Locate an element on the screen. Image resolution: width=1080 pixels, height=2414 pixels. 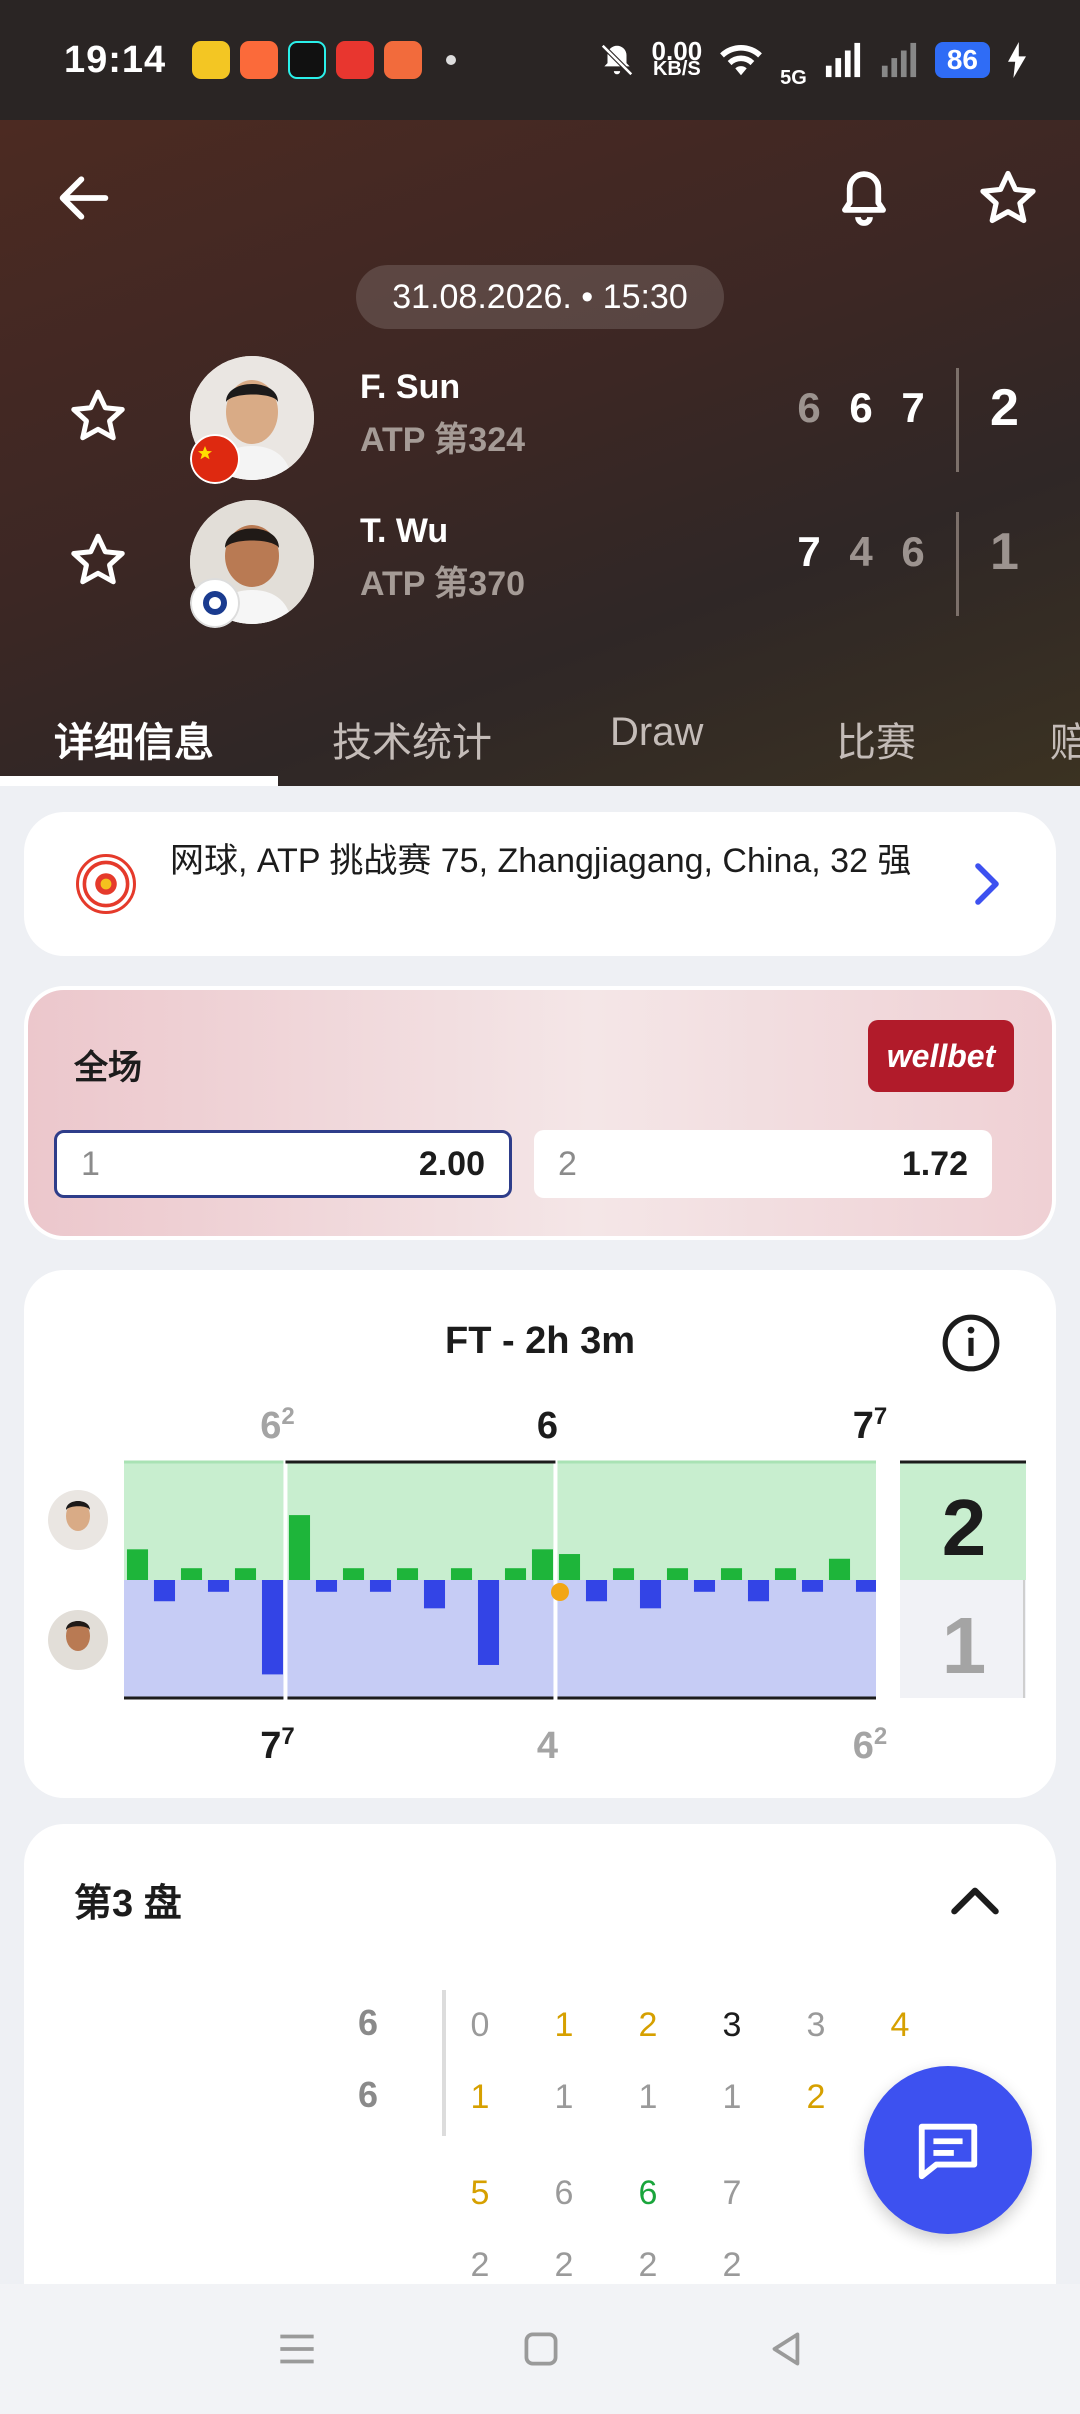
odds-option-2: 2 1.72 is located at coordinates (763, 1164).